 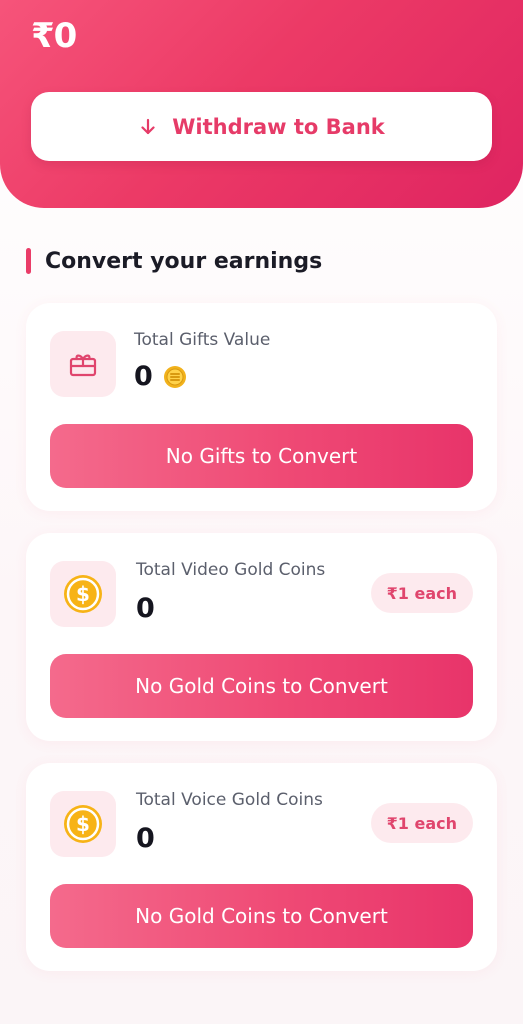 I want to click on gift-icon-box, so click(x=83, y=364).